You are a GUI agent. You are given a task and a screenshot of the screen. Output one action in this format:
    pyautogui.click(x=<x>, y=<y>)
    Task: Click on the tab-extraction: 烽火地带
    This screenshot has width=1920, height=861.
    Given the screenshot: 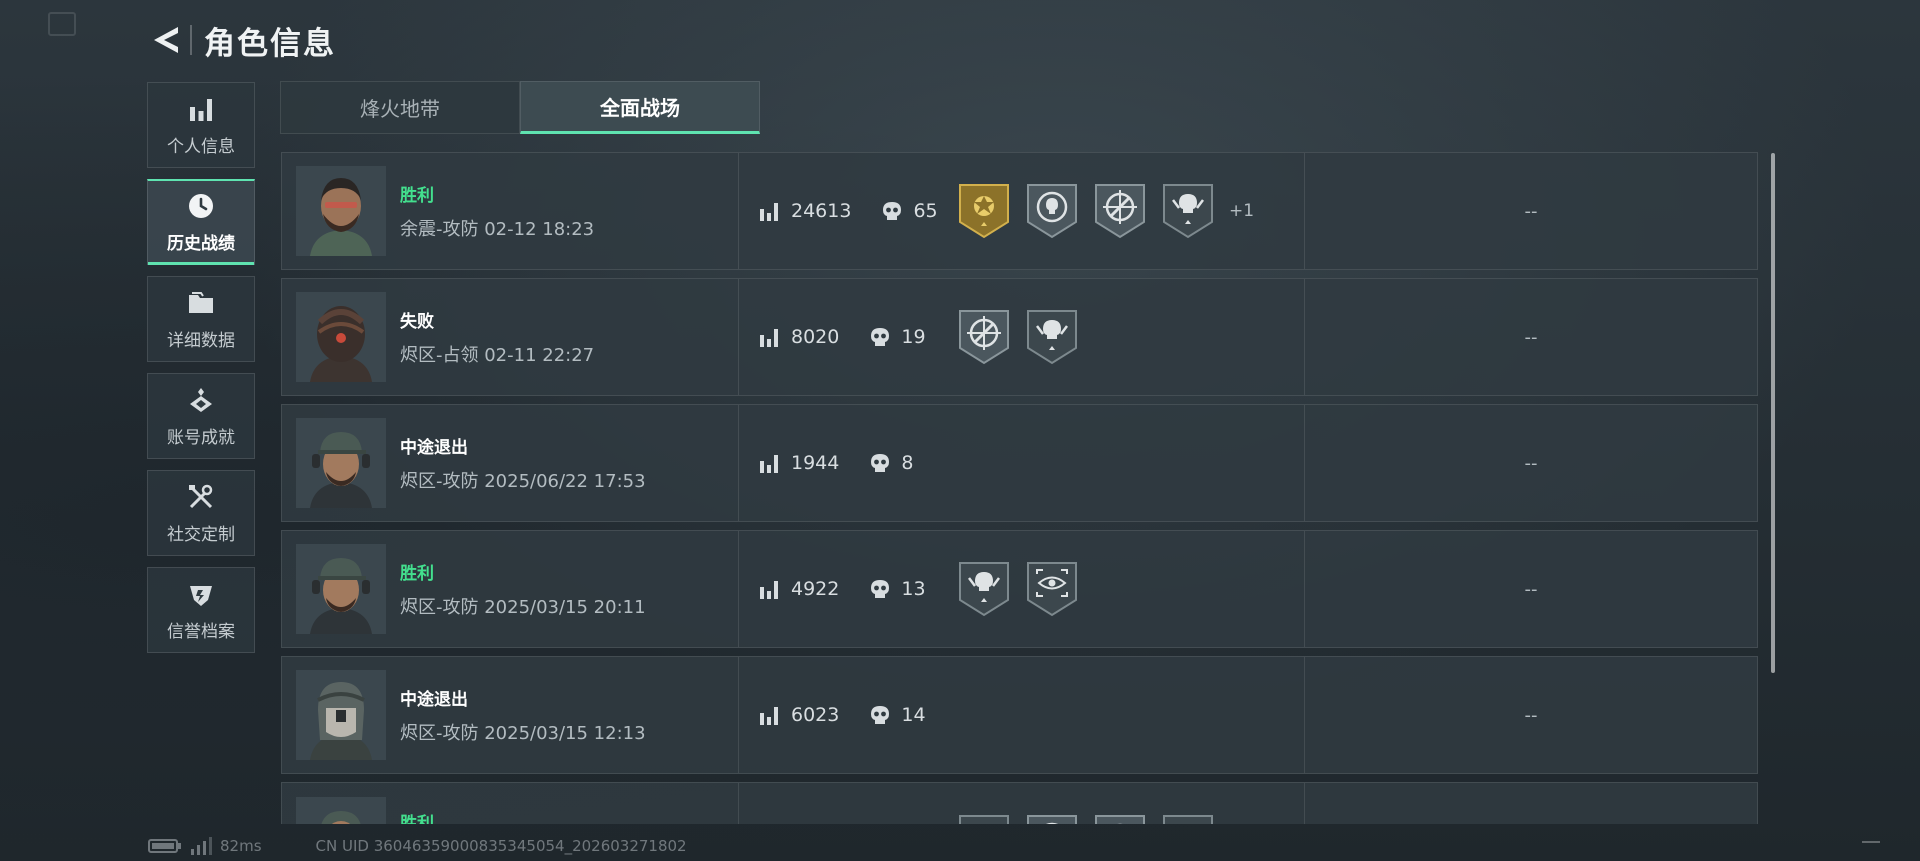 What is the action you would take?
    pyautogui.click(x=400, y=107)
    